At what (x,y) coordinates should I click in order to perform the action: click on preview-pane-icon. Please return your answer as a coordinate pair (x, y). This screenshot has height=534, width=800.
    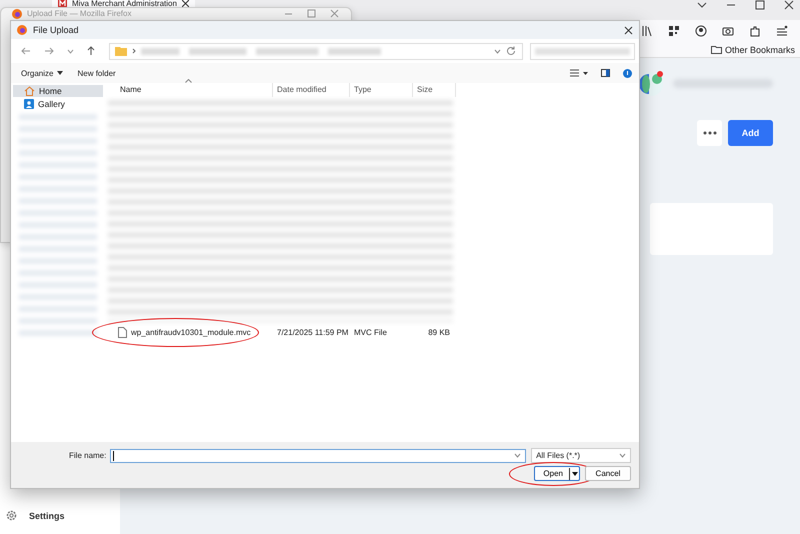
    Looking at the image, I should click on (605, 73).